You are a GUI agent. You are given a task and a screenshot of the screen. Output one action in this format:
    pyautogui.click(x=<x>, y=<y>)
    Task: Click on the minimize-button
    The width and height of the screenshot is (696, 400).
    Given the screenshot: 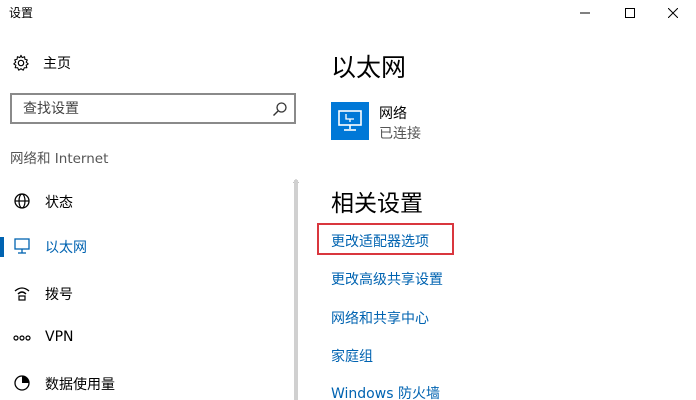 What is the action you would take?
    pyautogui.click(x=585, y=13)
    